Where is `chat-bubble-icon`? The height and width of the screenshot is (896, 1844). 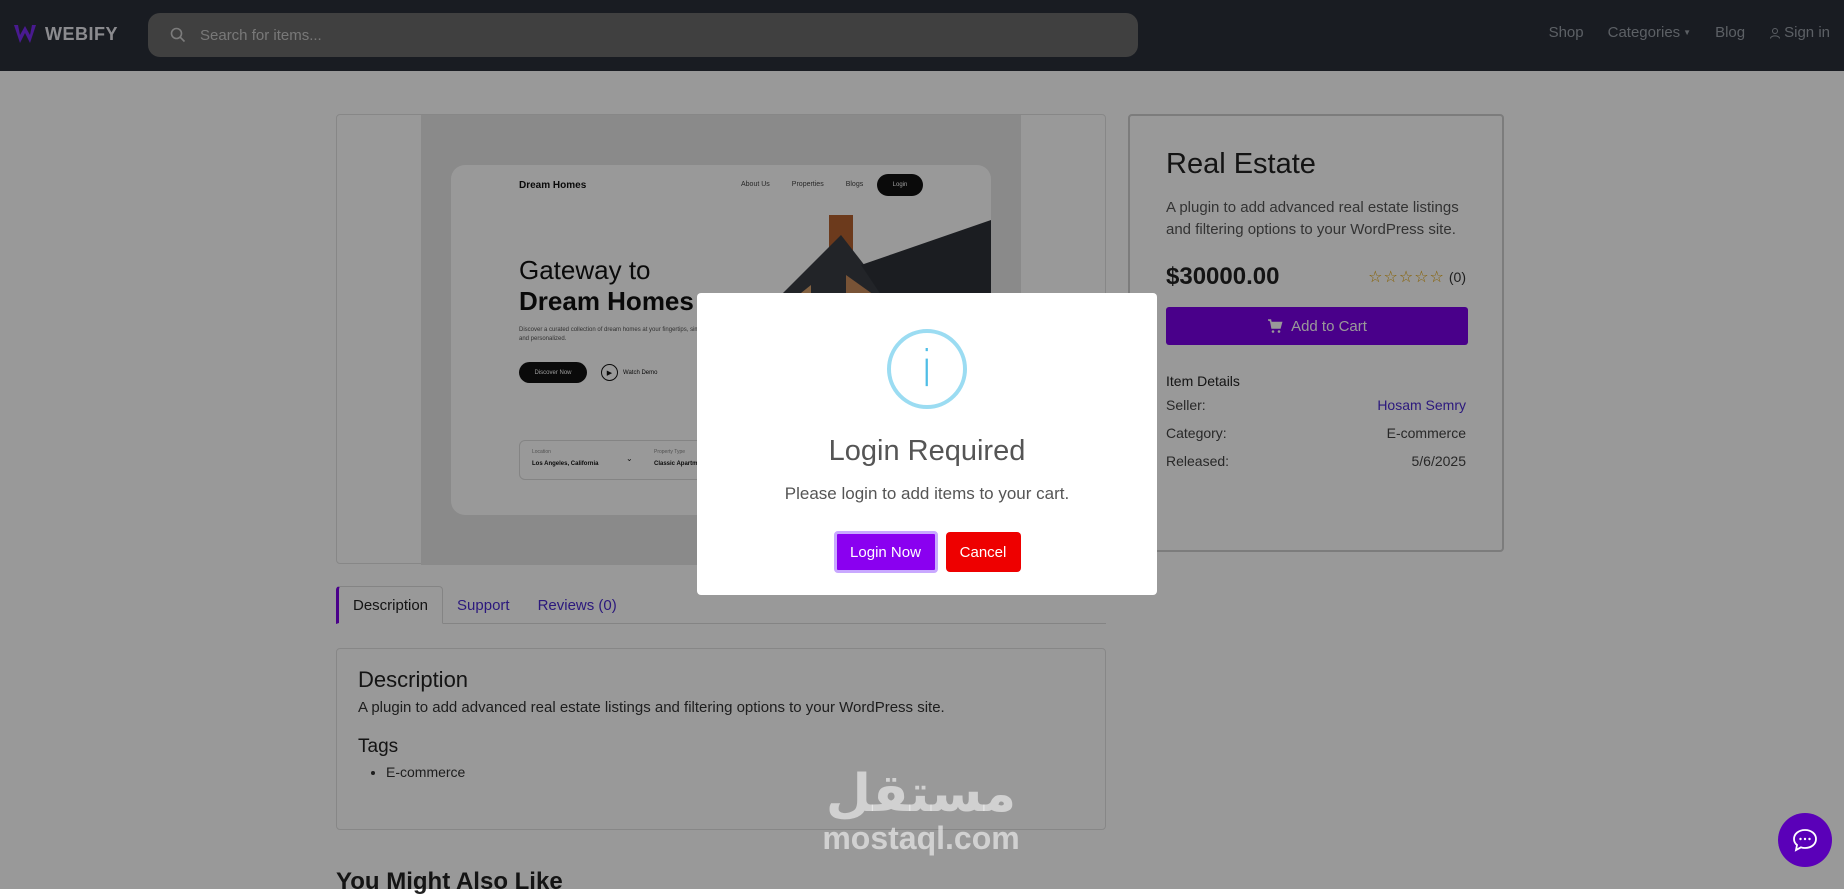 chat-bubble-icon is located at coordinates (1805, 840).